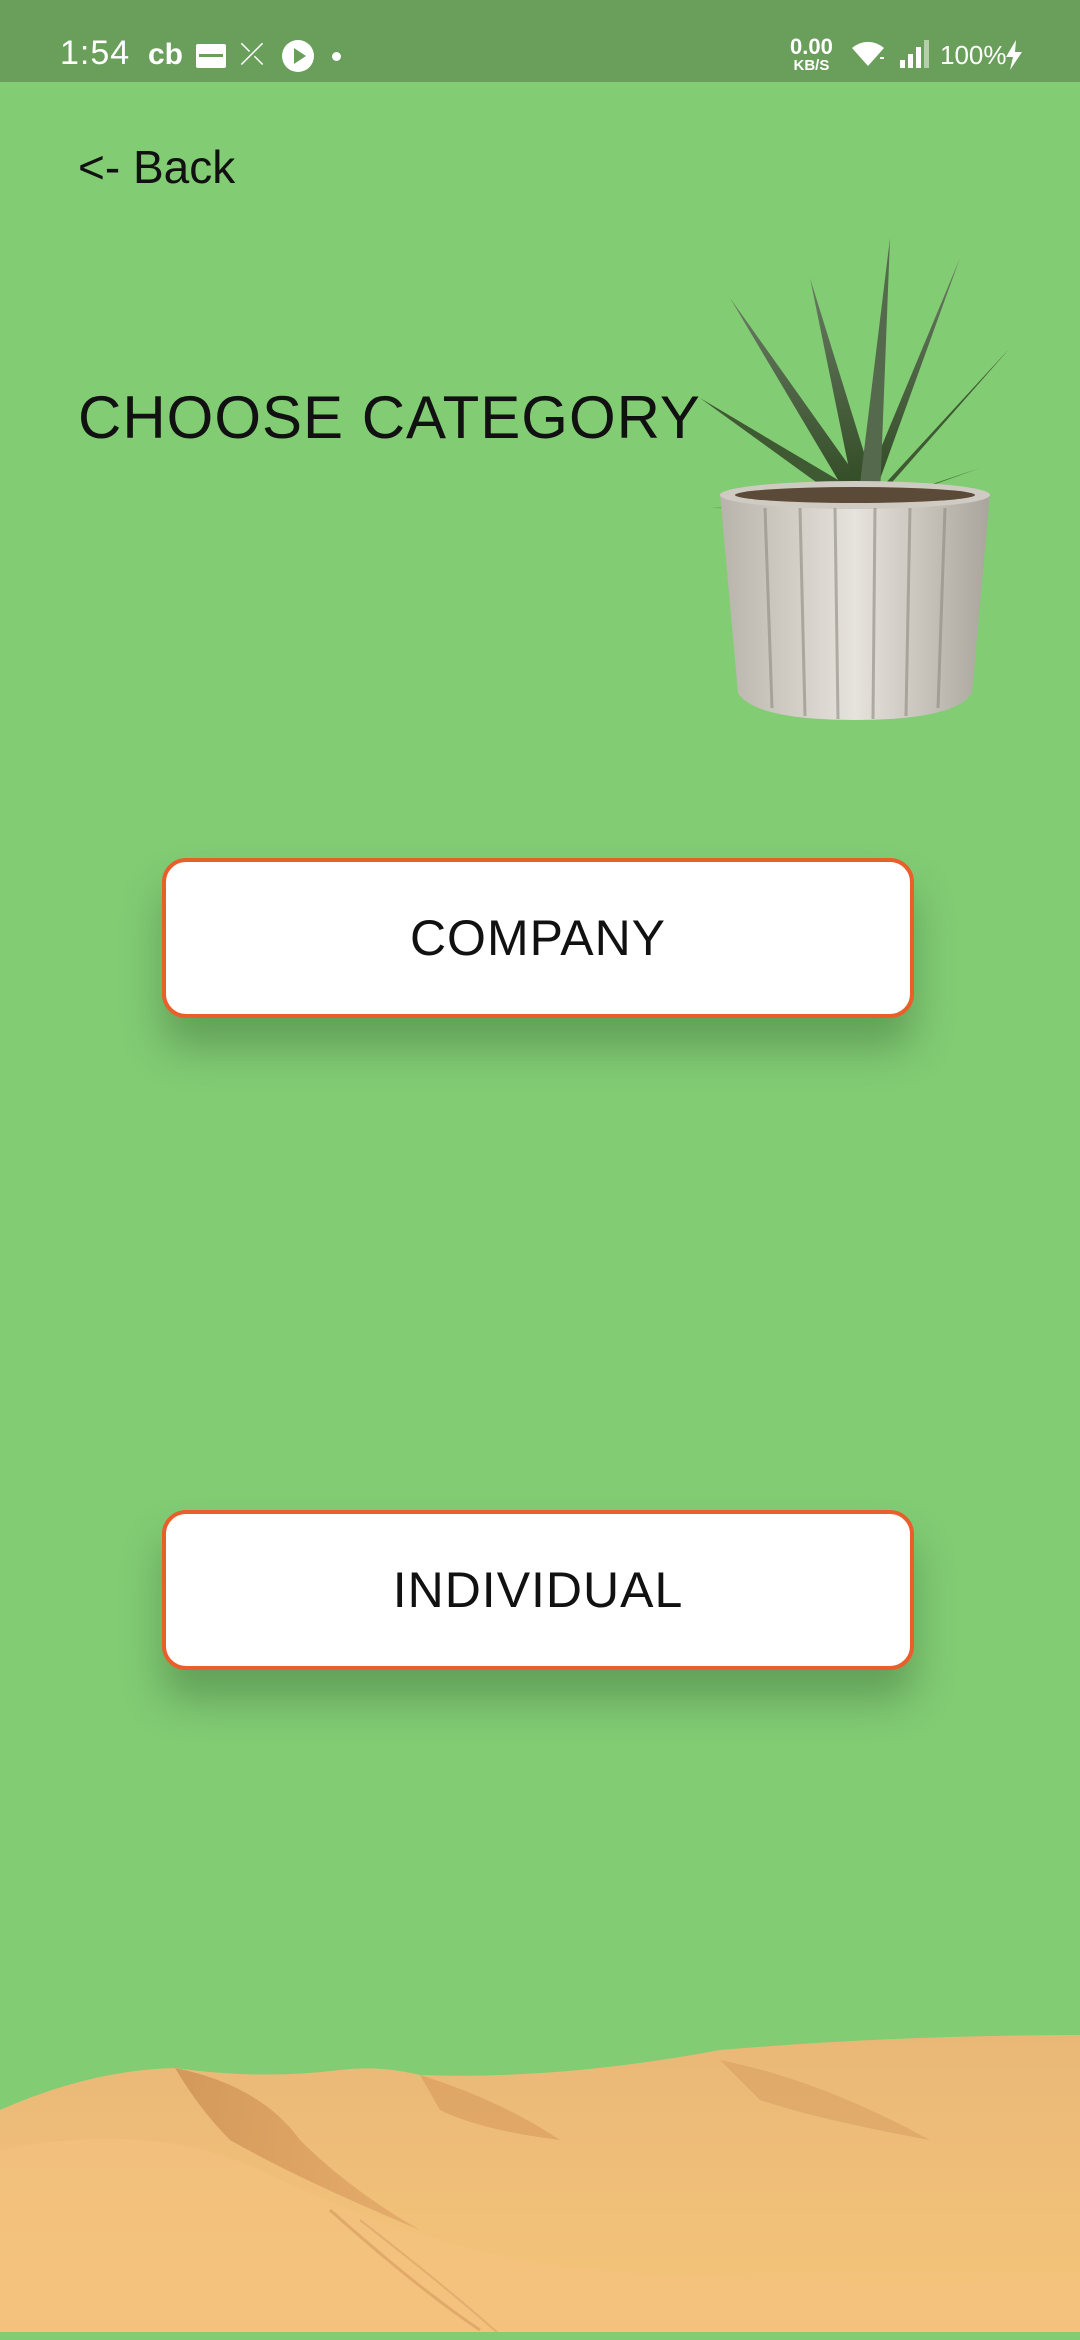 Image resolution: width=1080 pixels, height=2340 pixels. I want to click on individual-button: INDIVIDUAL, so click(538, 1590).